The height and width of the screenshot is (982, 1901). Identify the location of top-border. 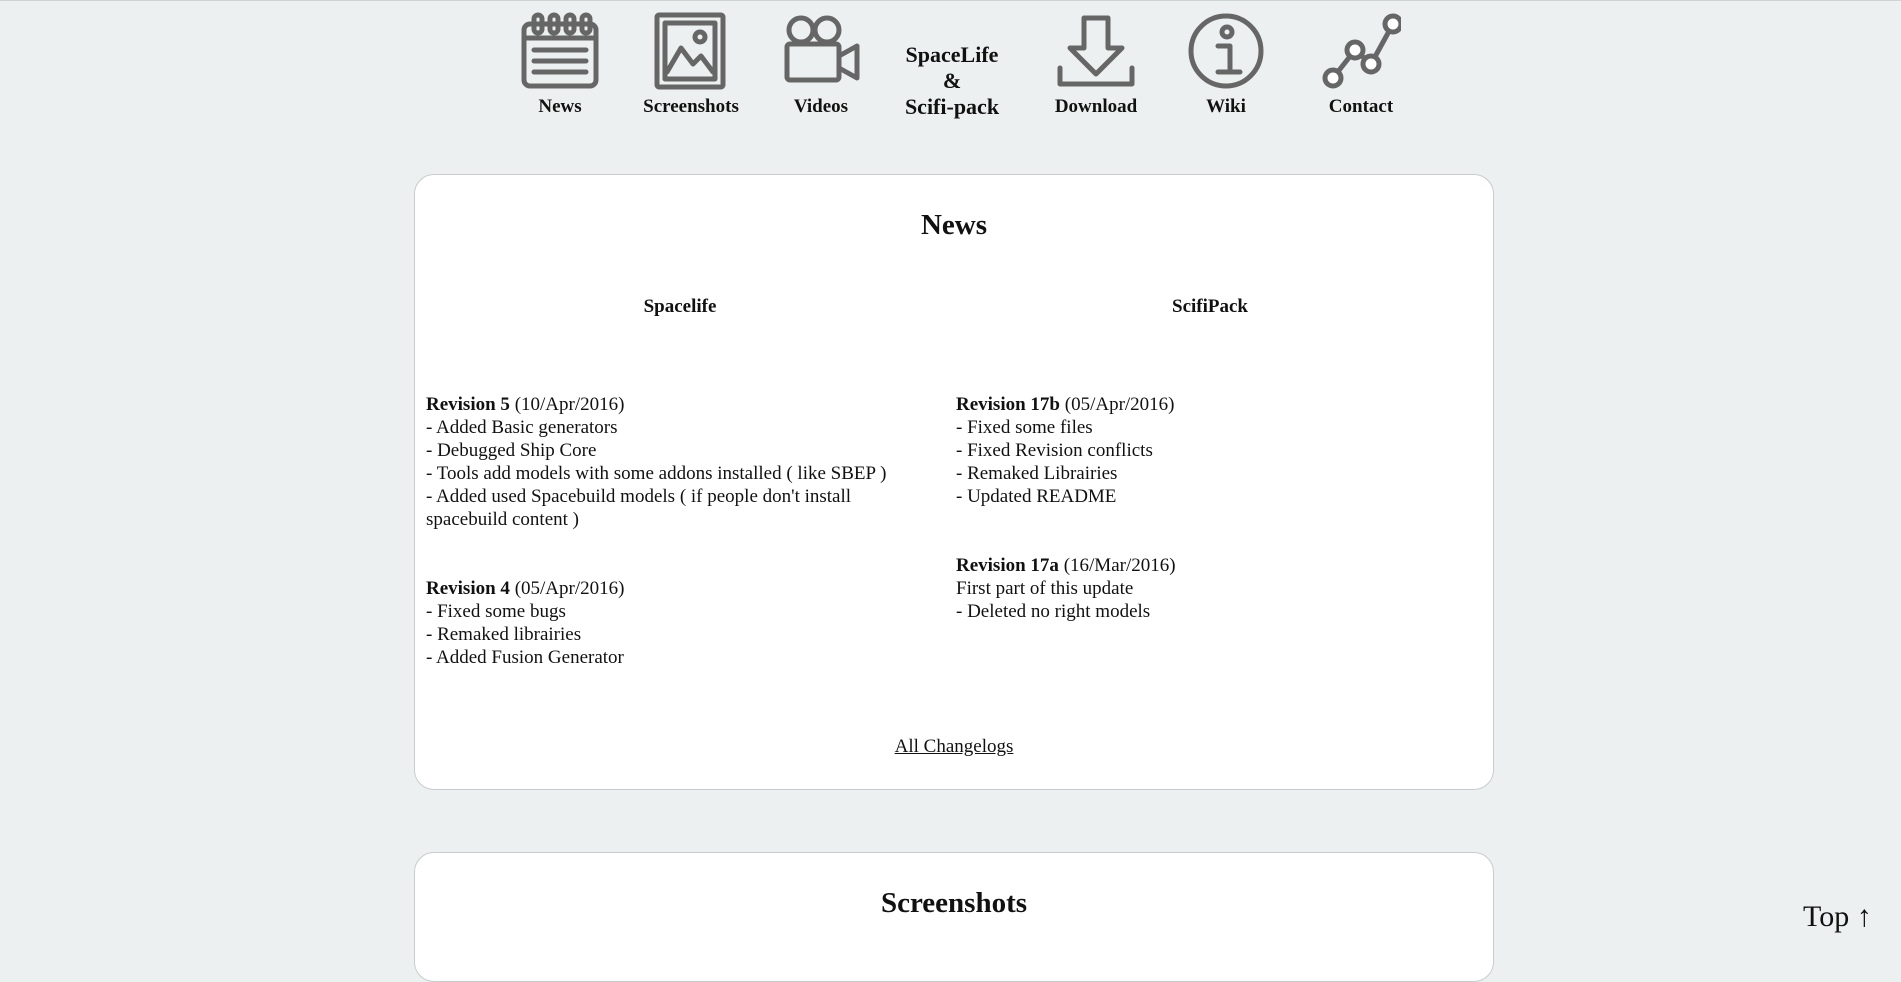
(950, 0).